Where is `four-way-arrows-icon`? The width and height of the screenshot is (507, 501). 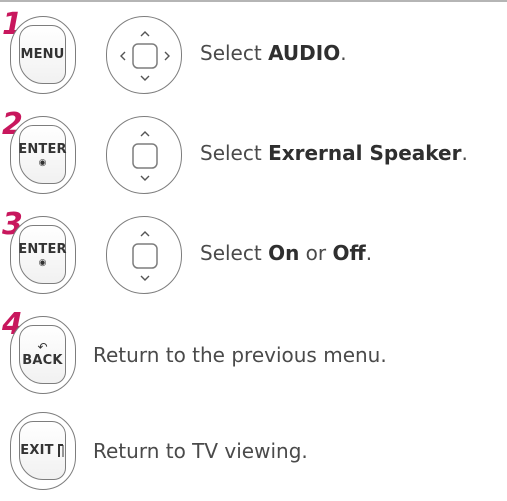
four-way-arrows-icon is located at coordinates (145, 56).